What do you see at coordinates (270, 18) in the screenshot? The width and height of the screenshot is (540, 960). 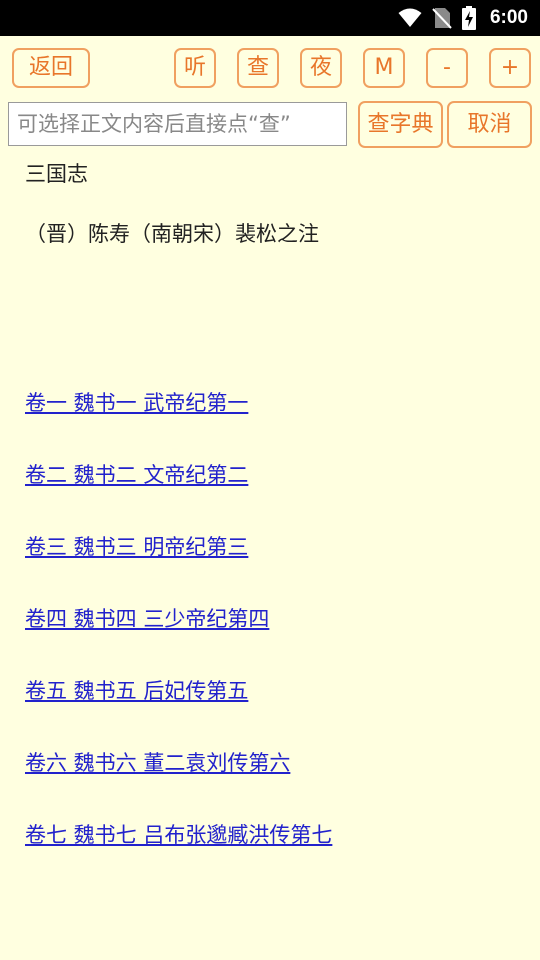 I see `status-bar: 6:00` at bounding box center [270, 18].